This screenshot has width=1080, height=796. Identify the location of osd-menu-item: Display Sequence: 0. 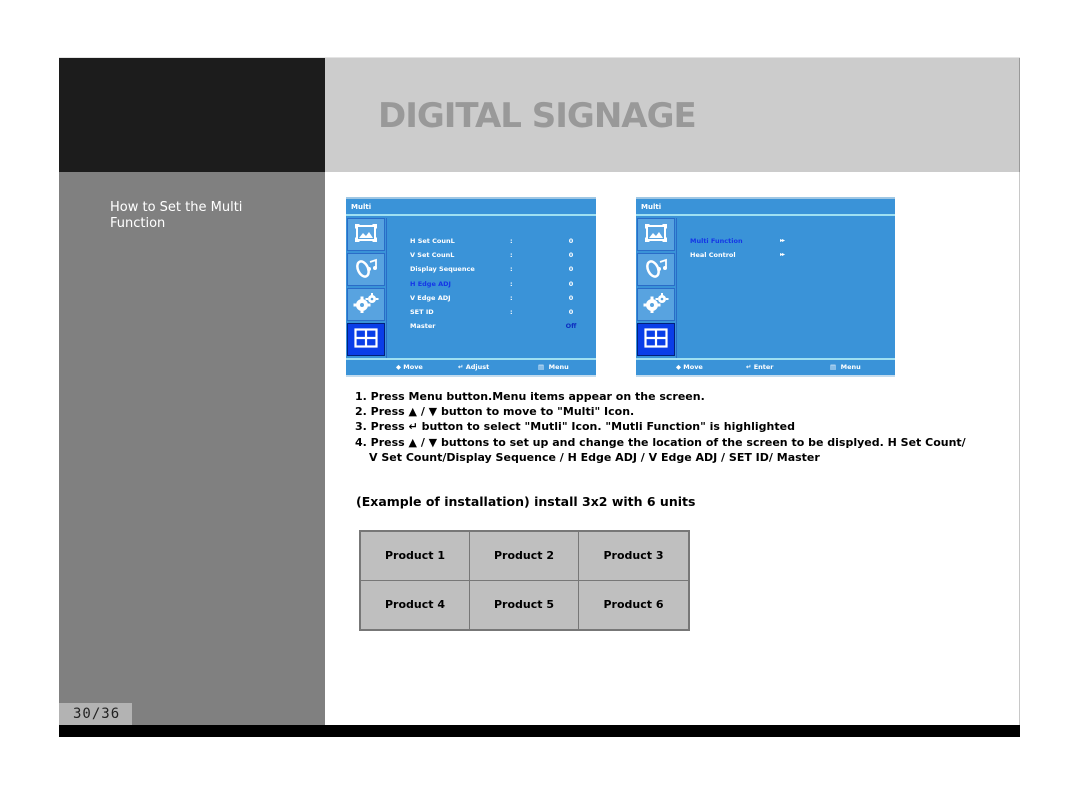
(498, 269).